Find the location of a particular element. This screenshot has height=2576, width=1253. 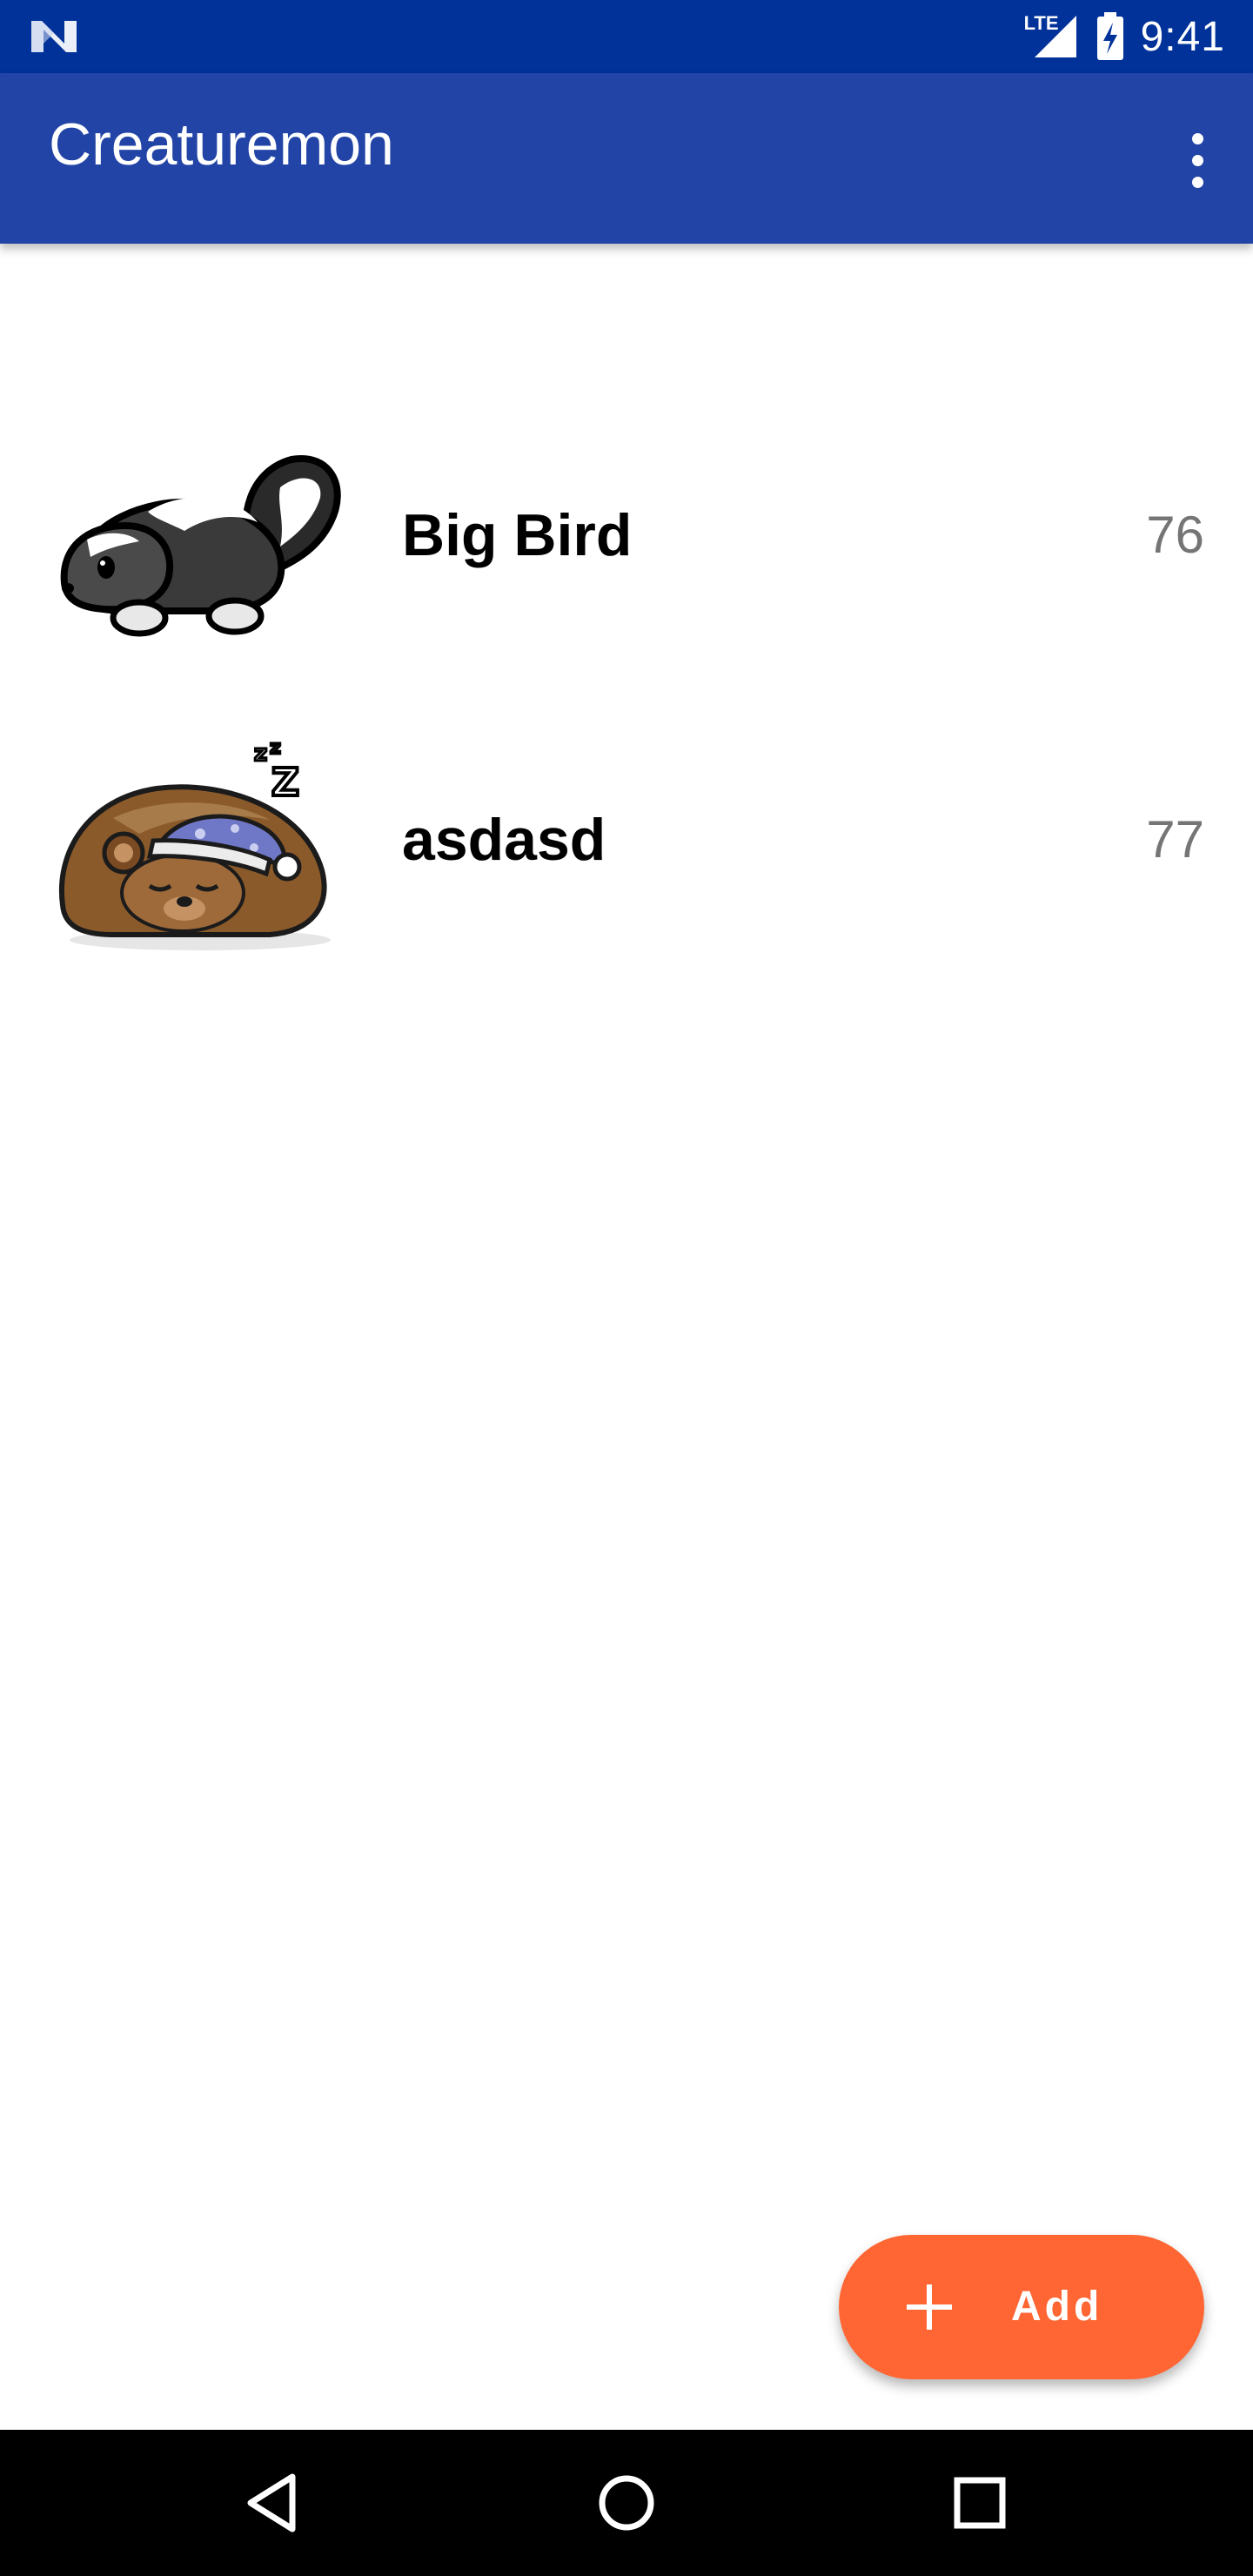

add-button-label: Add is located at coordinates (1057, 2307).